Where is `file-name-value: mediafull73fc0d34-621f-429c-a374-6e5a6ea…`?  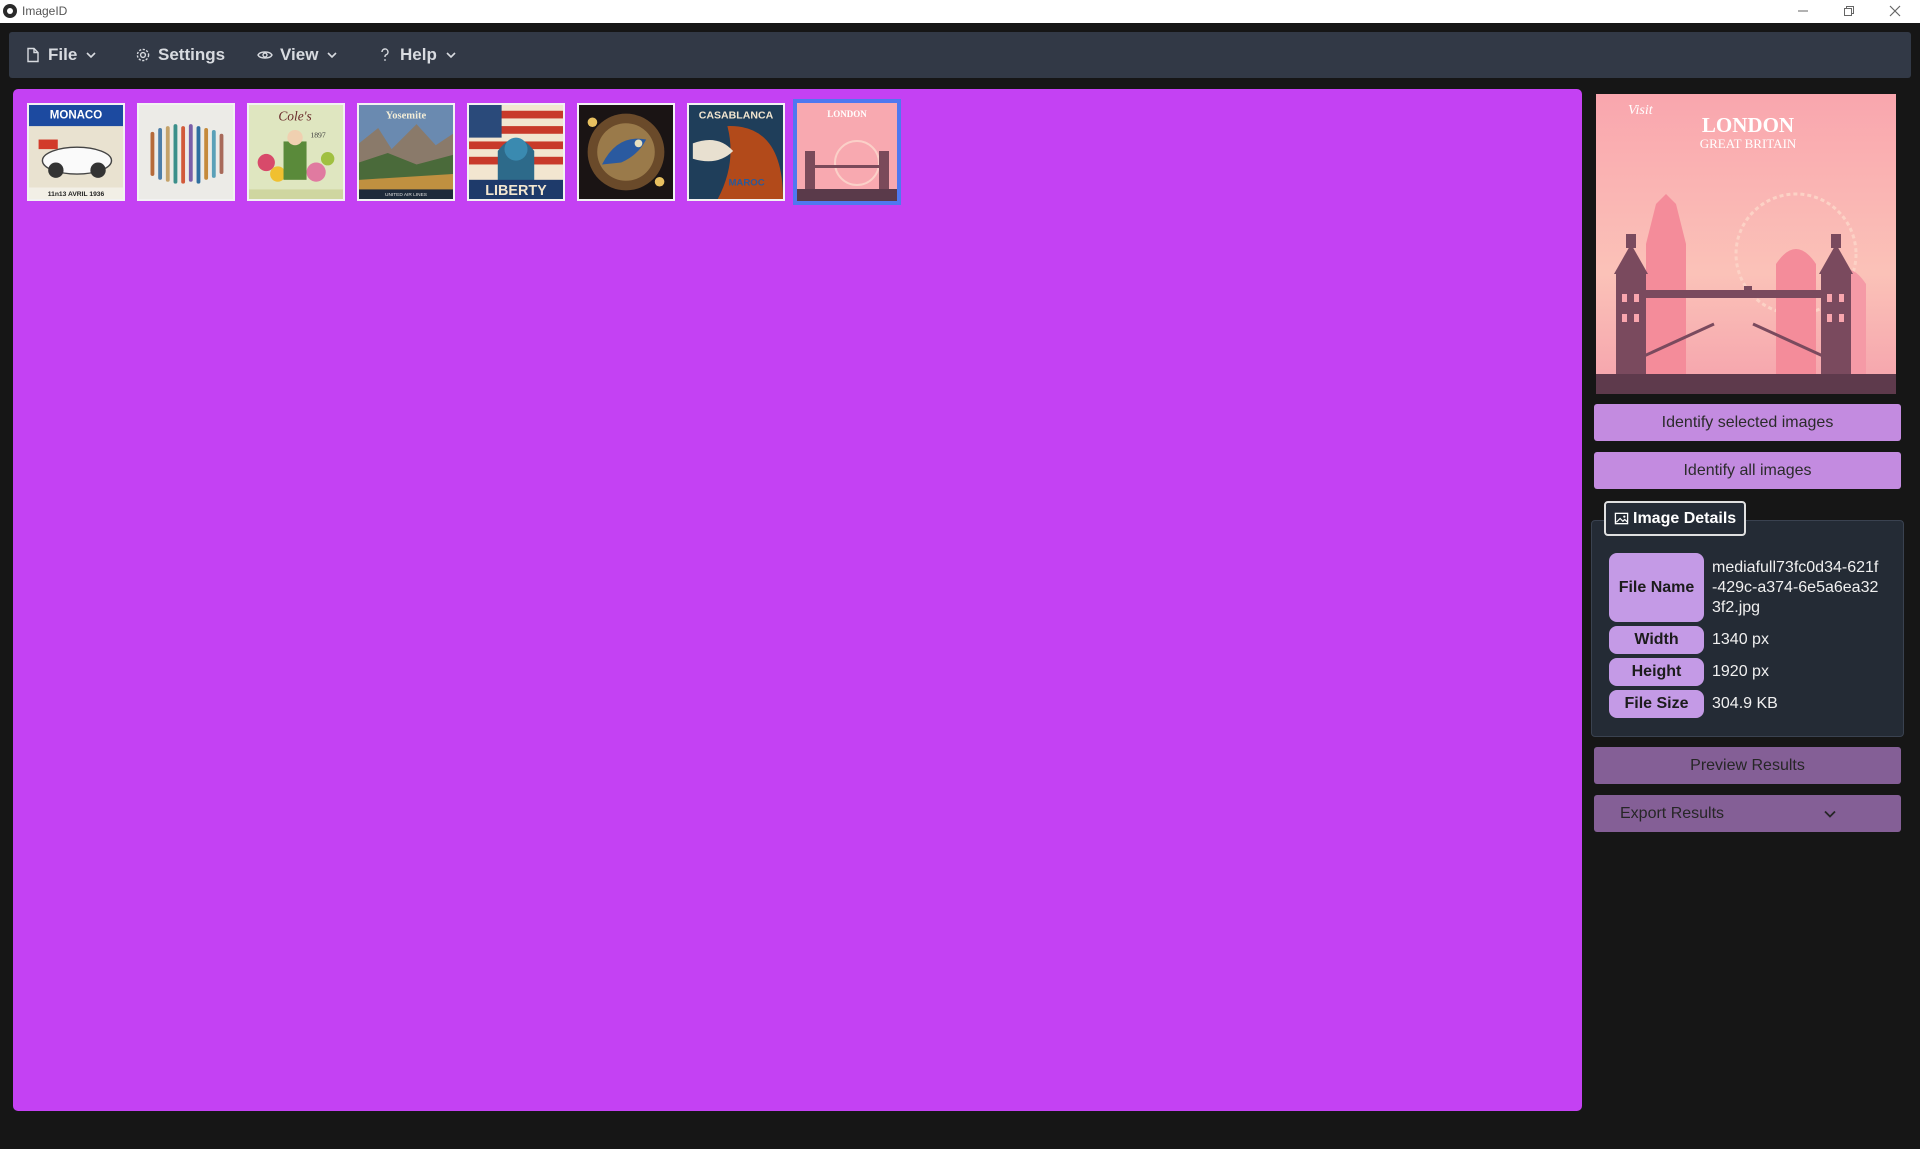 file-name-value: mediafull73fc0d34-621f-429c-a374-6e5a6ea… is located at coordinates (1795, 587).